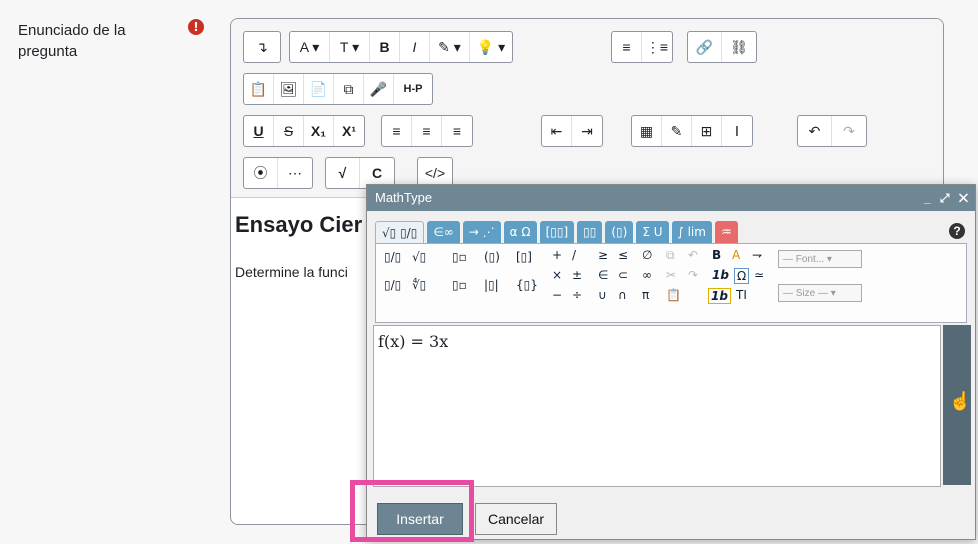 The width and height of the screenshot is (978, 544). What do you see at coordinates (457, 131) in the screenshot?
I see `align-right-button: ≡` at bounding box center [457, 131].